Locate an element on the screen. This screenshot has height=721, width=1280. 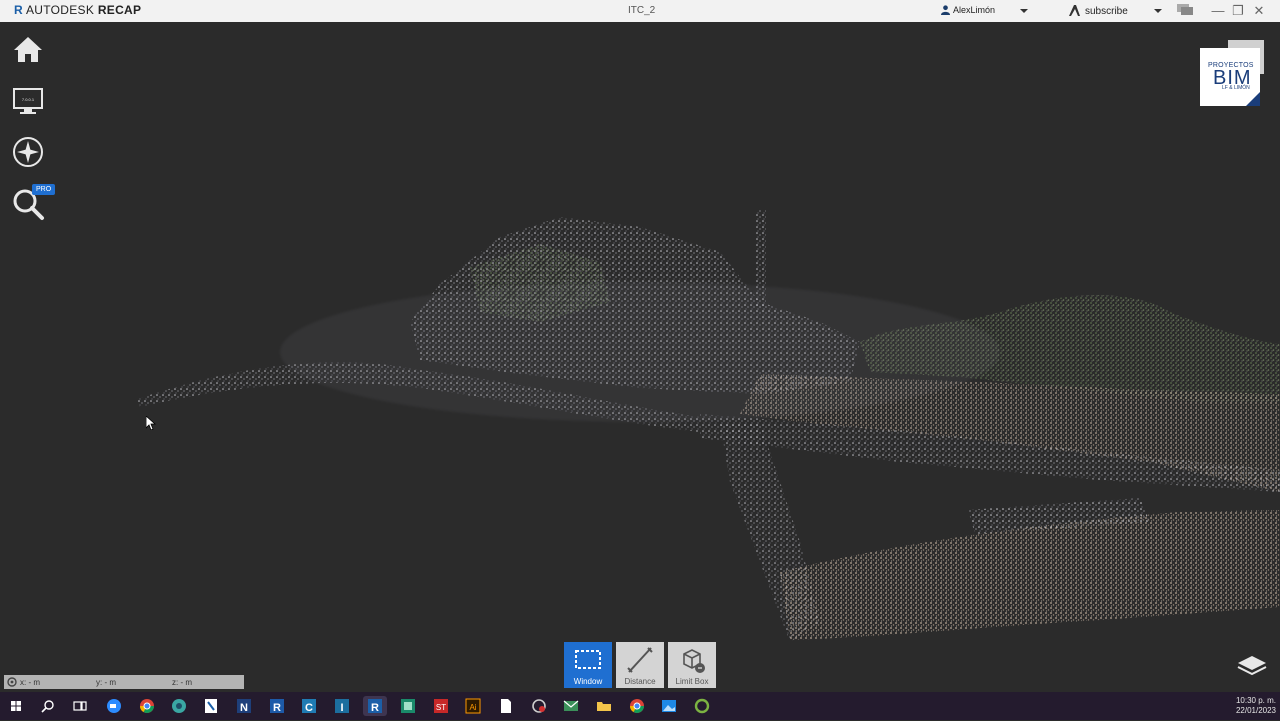
user-icon is located at coordinates (945, 10).